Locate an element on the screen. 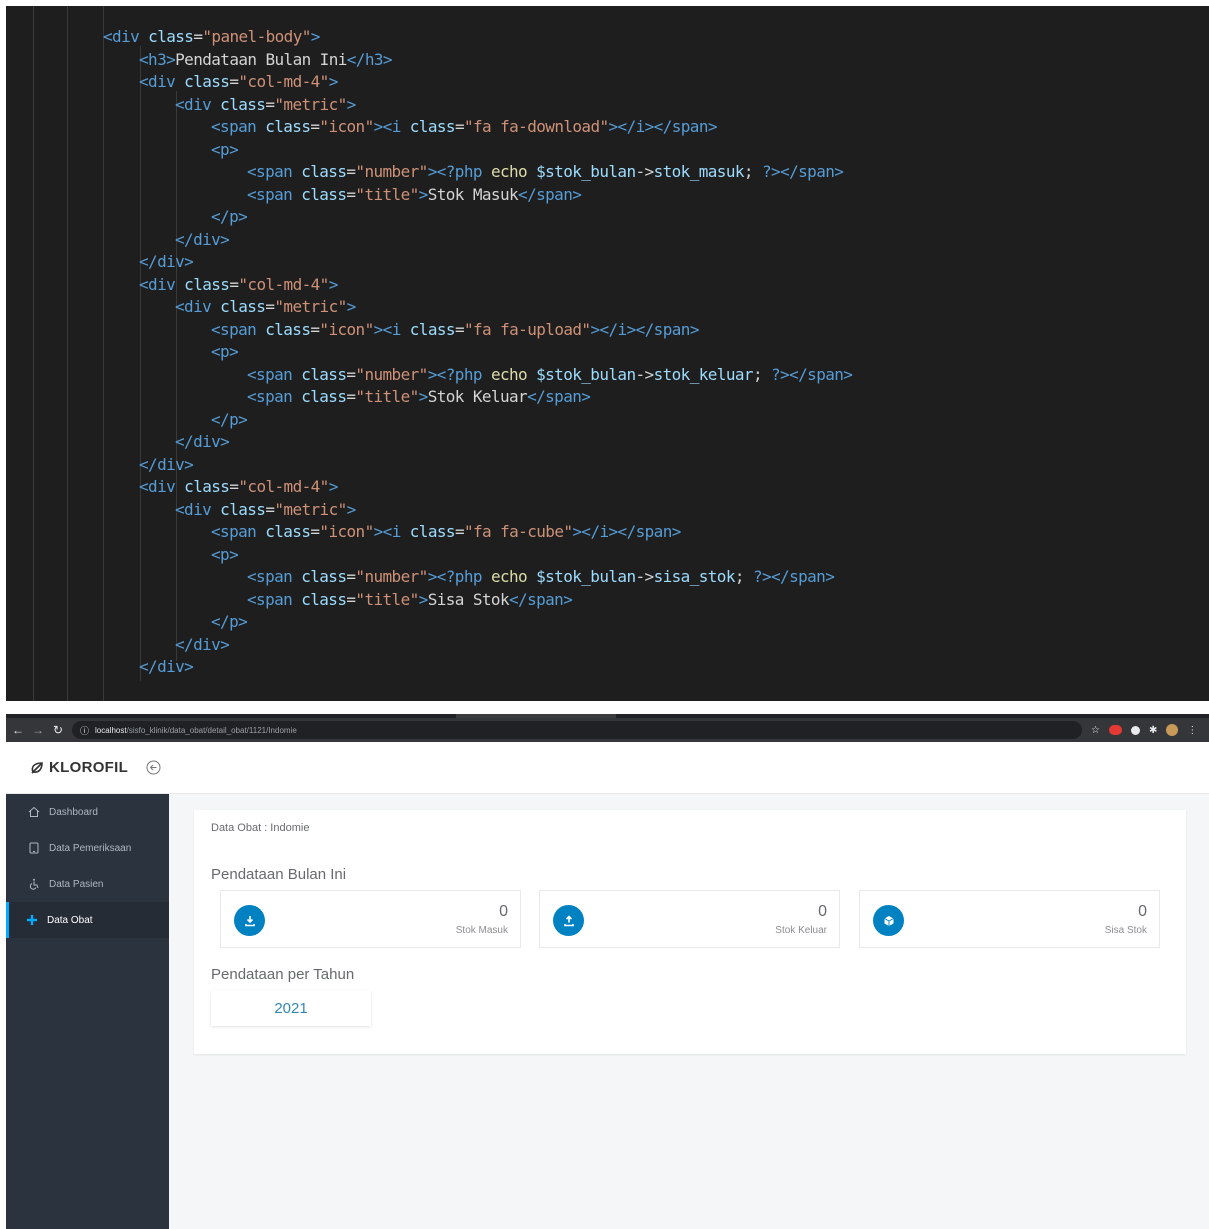 The width and height of the screenshot is (1209, 1229). arrow-circle-left-icon is located at coordinates (153, 767).